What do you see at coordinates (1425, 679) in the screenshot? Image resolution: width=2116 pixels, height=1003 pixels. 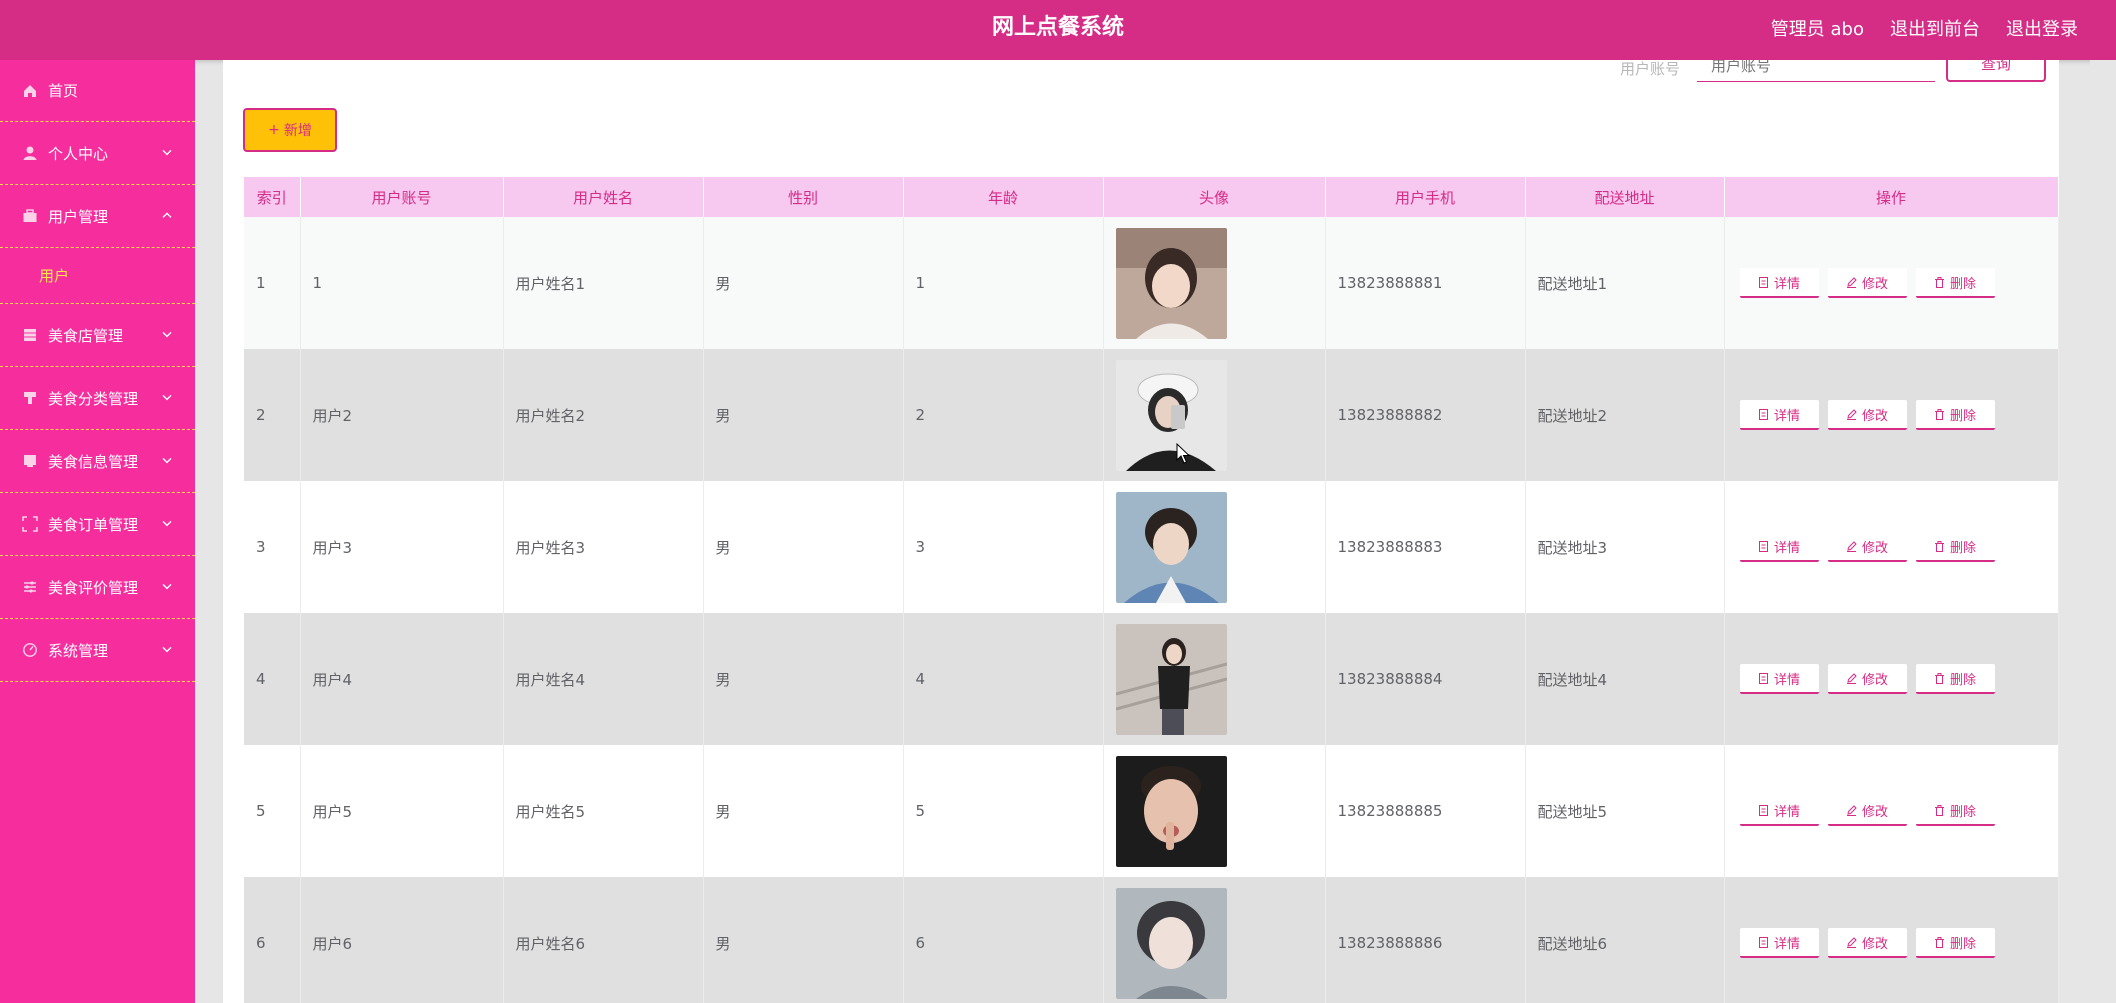 I see `cell-phone: 13823888884` at bounding box center [1425, 679].